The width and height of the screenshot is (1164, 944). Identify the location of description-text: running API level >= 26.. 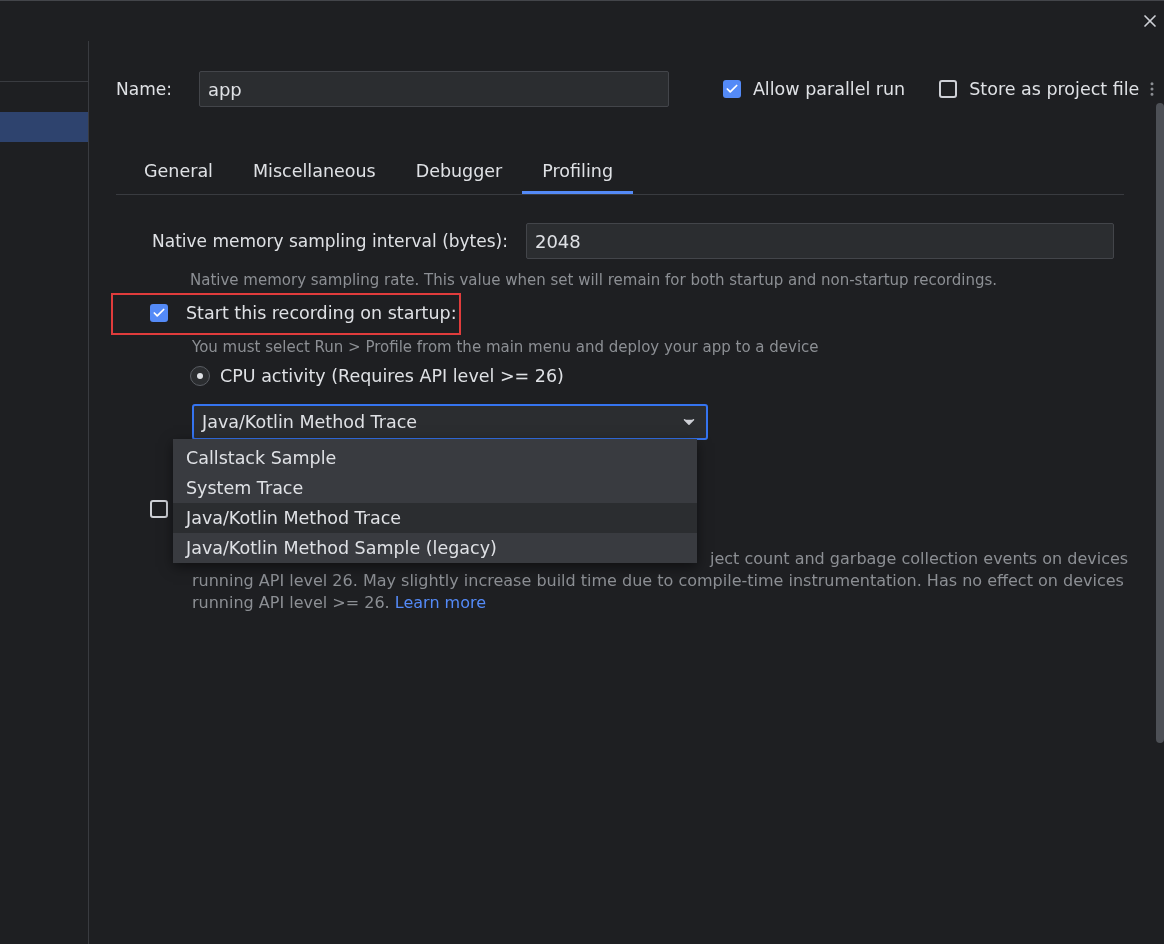
(291, 602).